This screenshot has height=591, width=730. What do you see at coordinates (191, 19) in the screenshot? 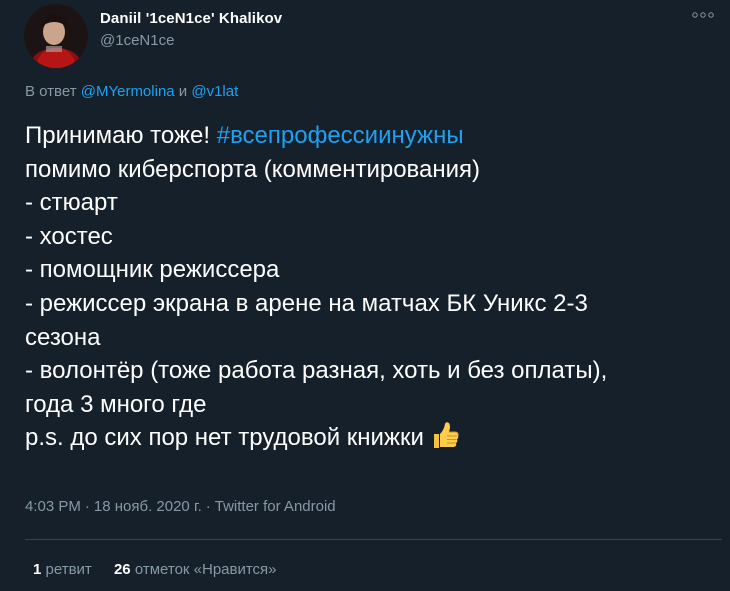
I see `author-display-name: Daniil '1ceN1ce' Khalikov` at bounding box center [191, 19].